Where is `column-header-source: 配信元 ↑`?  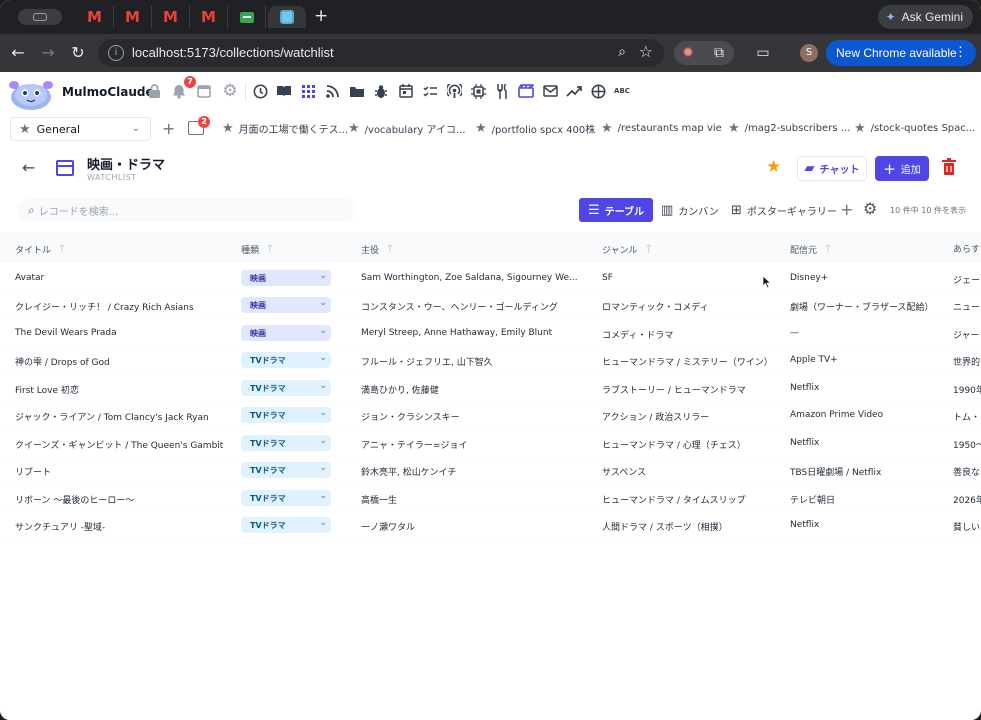
column-header-source: 配信元 ↑ is located at coordinates (811, 249).